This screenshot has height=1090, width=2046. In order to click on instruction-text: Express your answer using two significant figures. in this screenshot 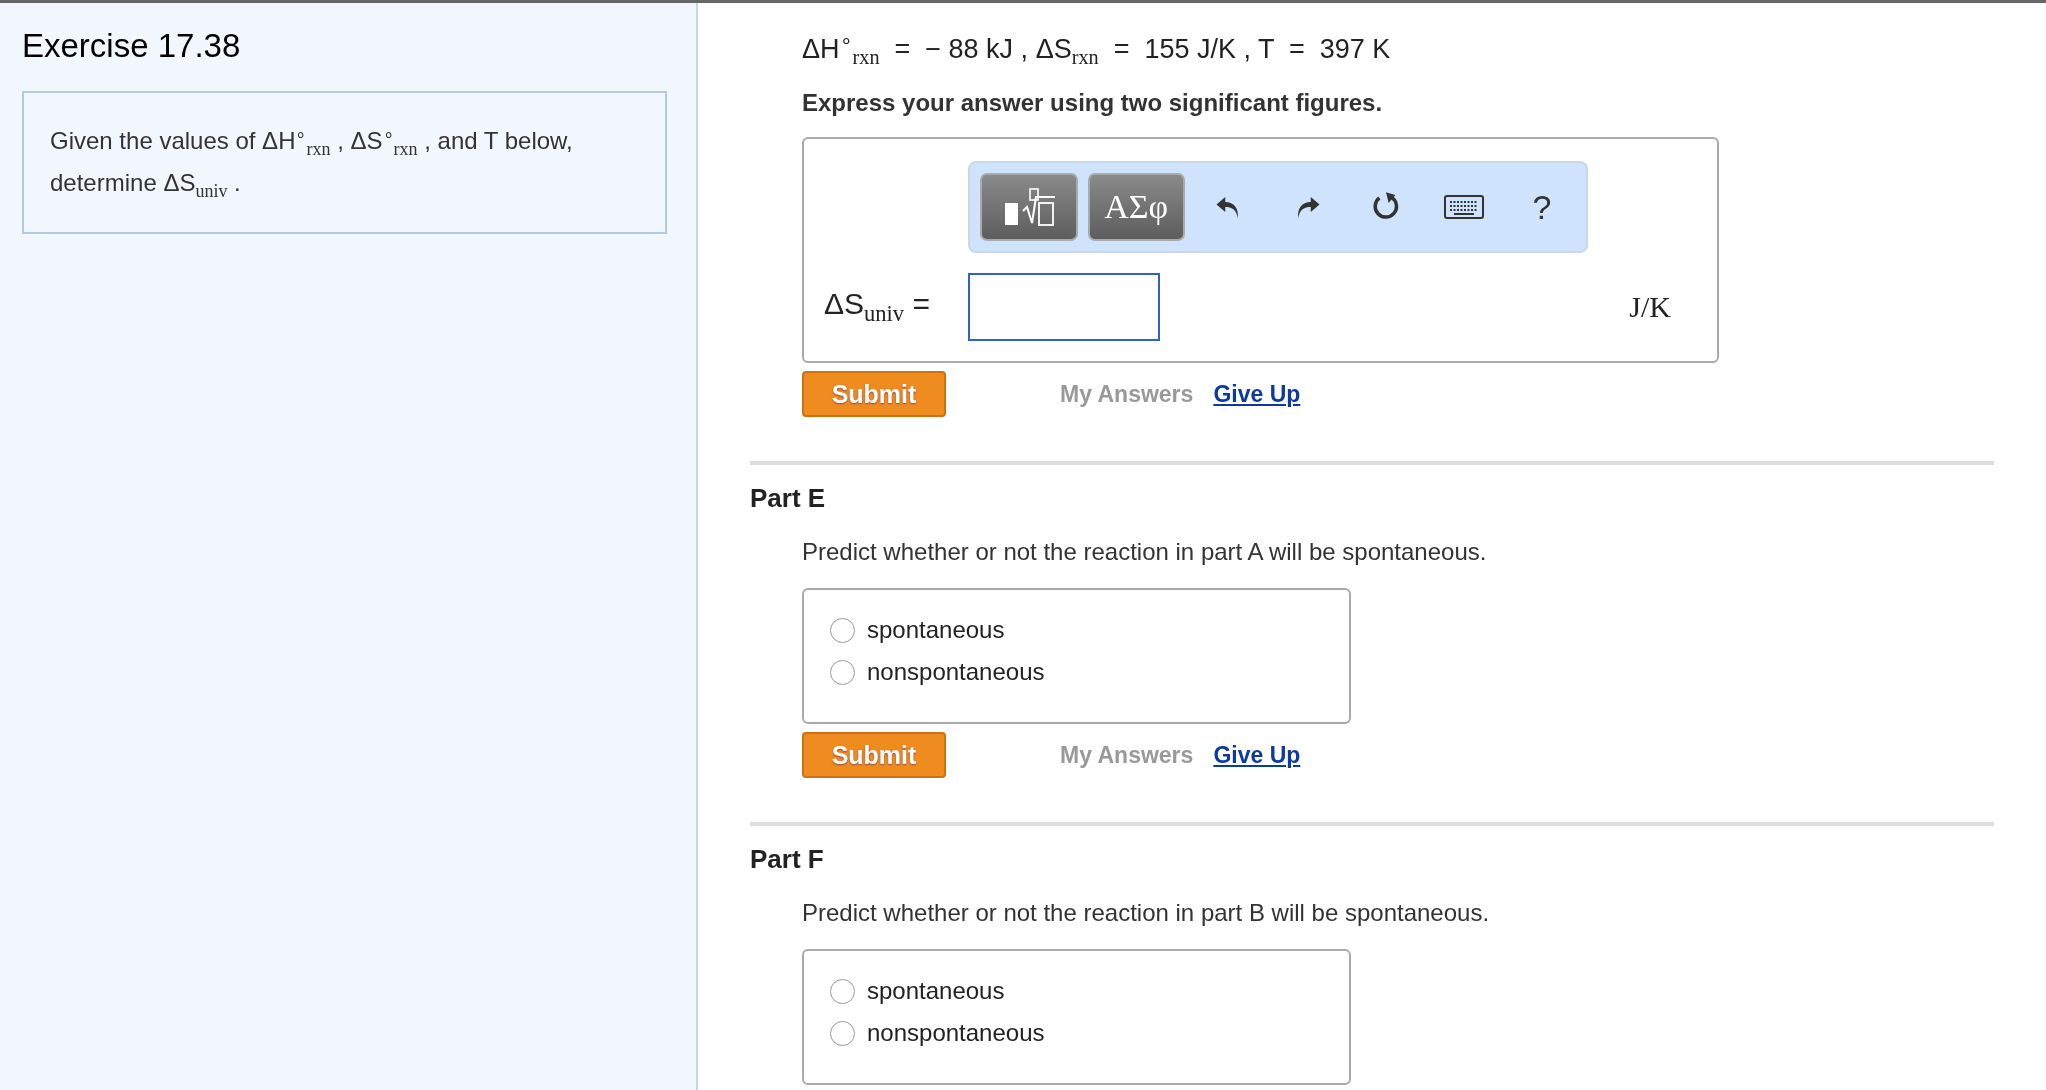, I will do `click(1093, 103)`.